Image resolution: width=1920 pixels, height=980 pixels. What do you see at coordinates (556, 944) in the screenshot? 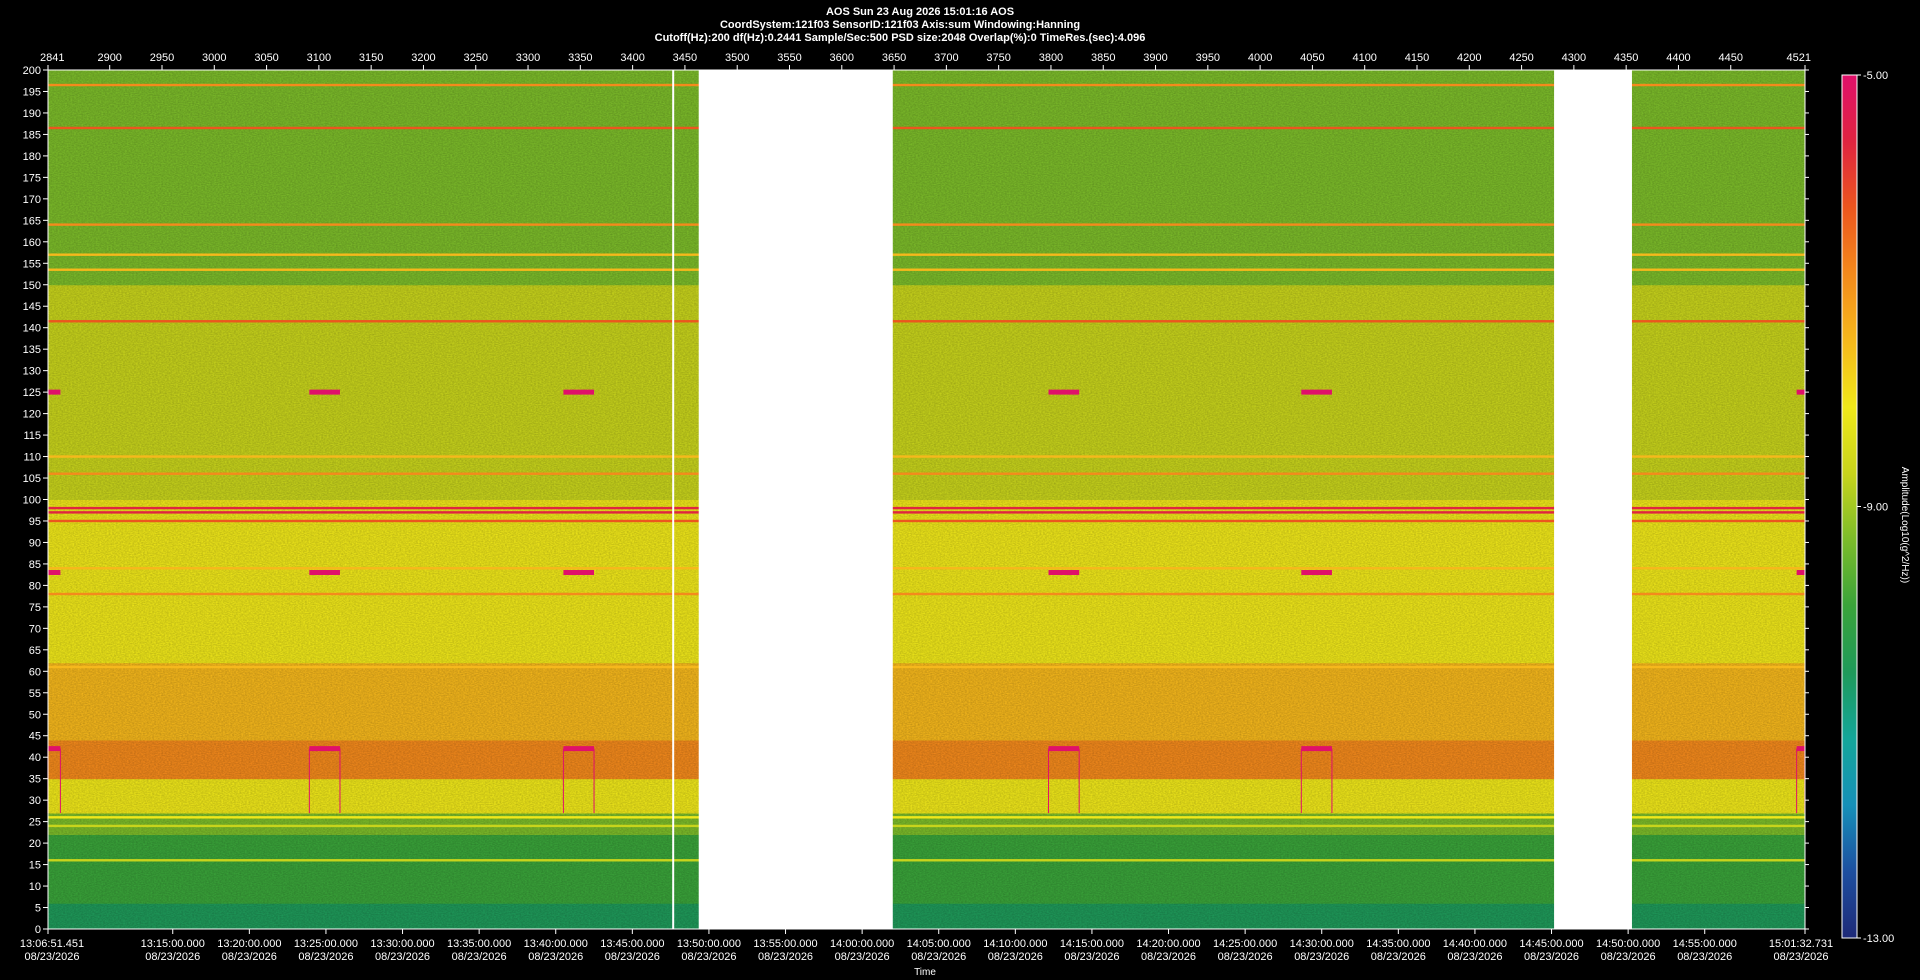
I see `time-tick-label: 13:40:00.000` at bounding box center [556, 944].